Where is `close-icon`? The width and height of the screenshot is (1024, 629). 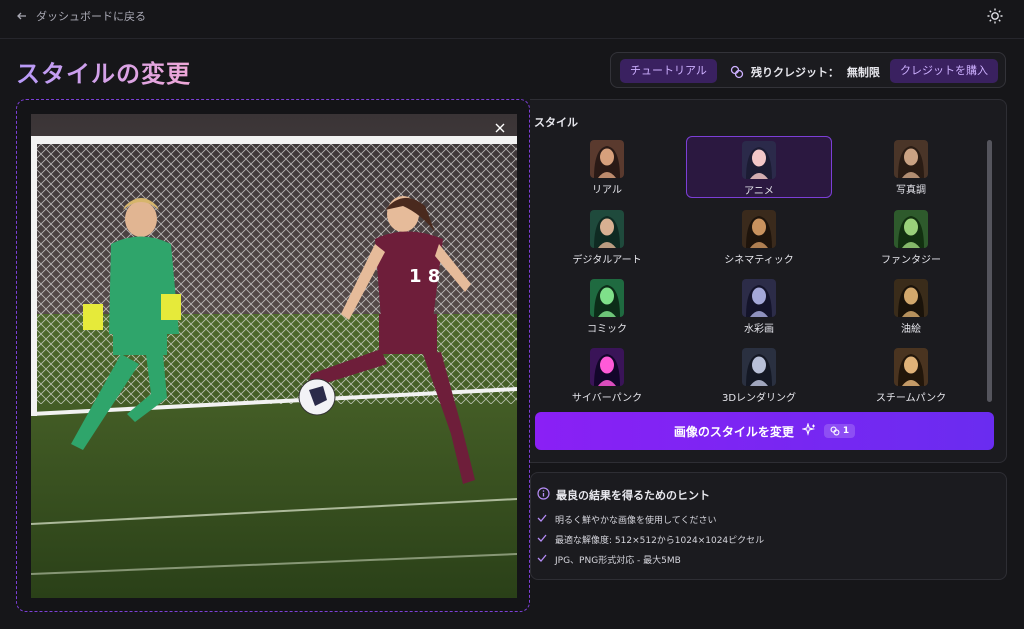
close-icon is located at coordinates (500, 127).